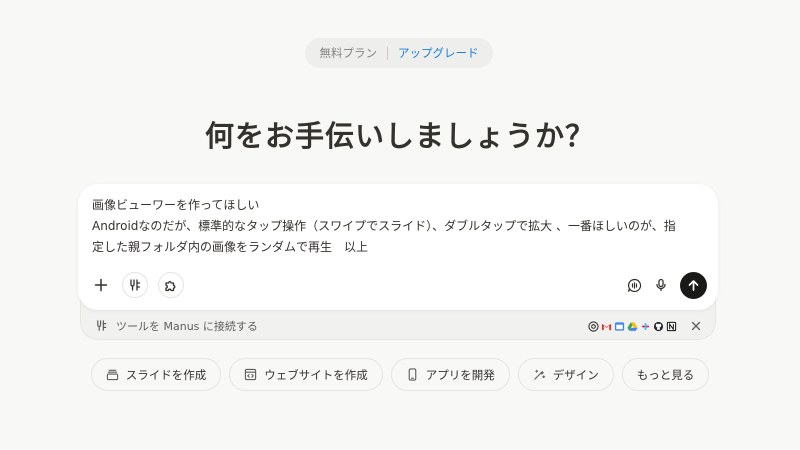 The width and height of the screenshot is (800, 450). I want to click on design-icon, so click(539, 374).